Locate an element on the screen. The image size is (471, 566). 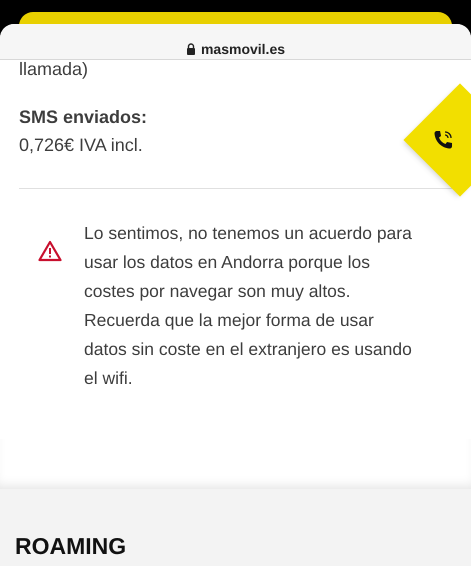
sms-label: SMS enviados: is located at coordinates (83, 117).